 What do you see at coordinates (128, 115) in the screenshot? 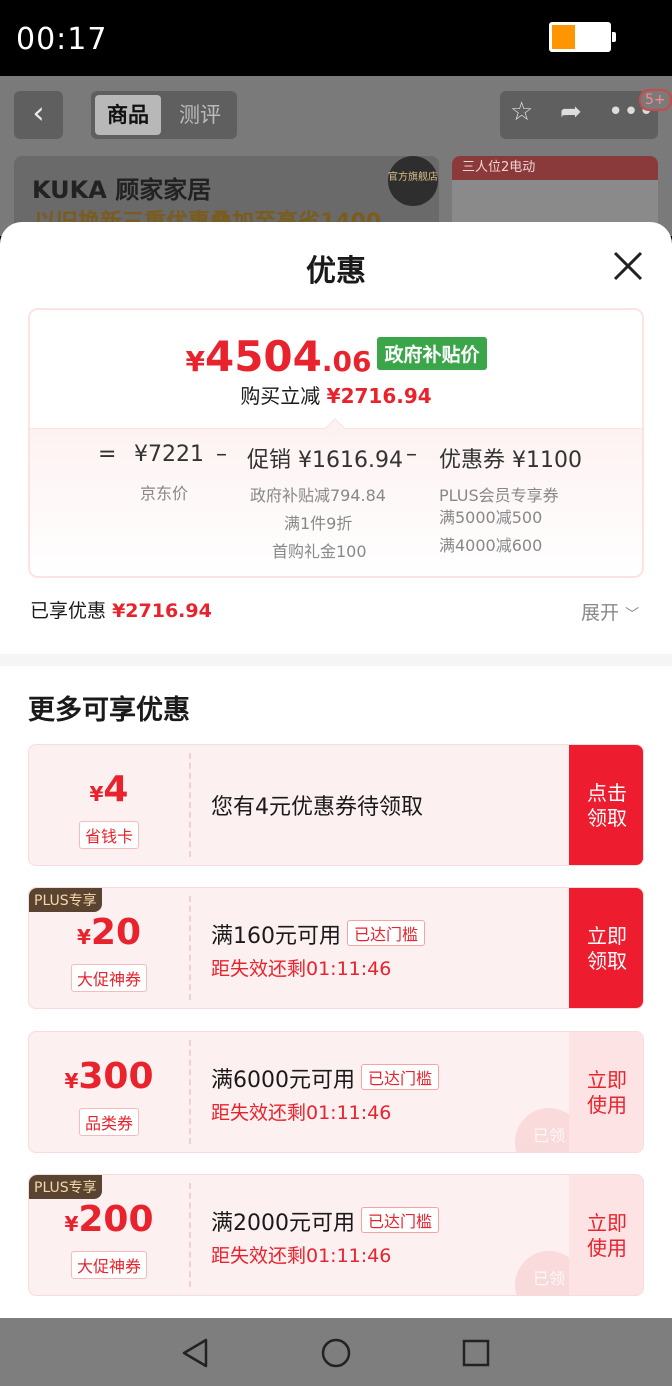
I see `tab-product: 商品` at bounding box center [128, 115].